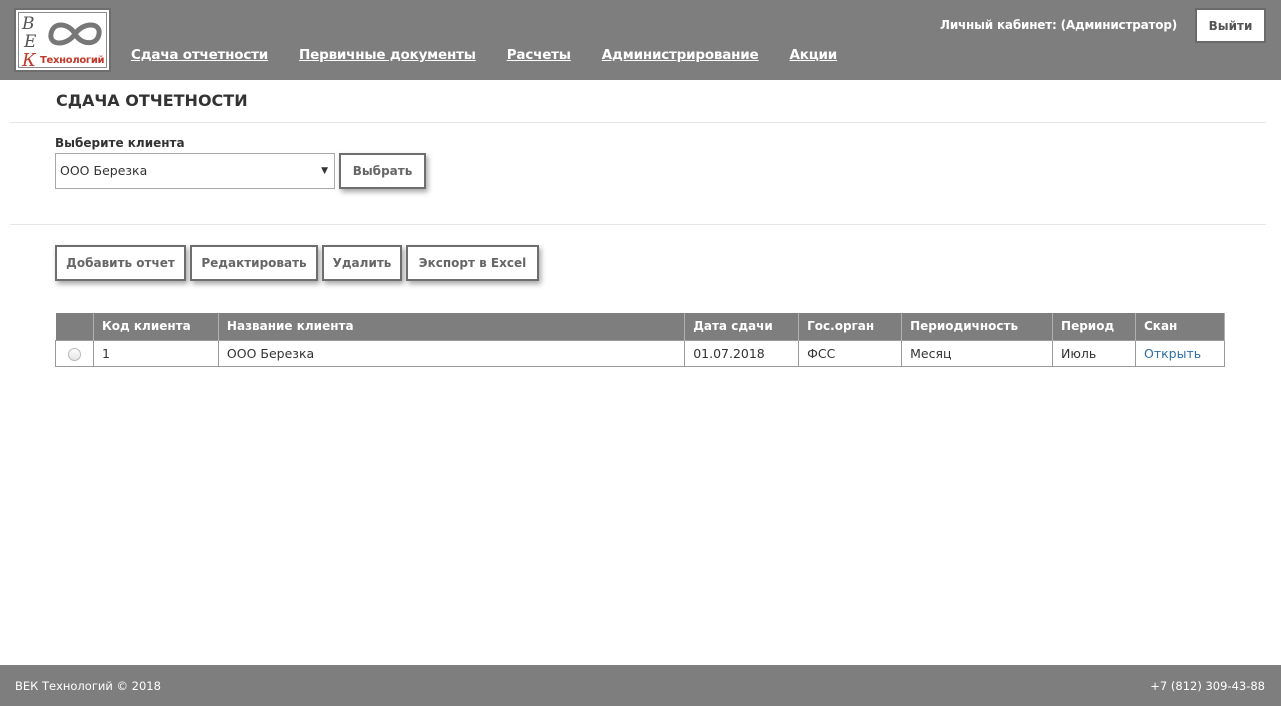 This screenshot has height=706, width=1281. Describe the element at coordinates (1230, 25) in the screenshot. I see `logout-button: Выйти` at that location.